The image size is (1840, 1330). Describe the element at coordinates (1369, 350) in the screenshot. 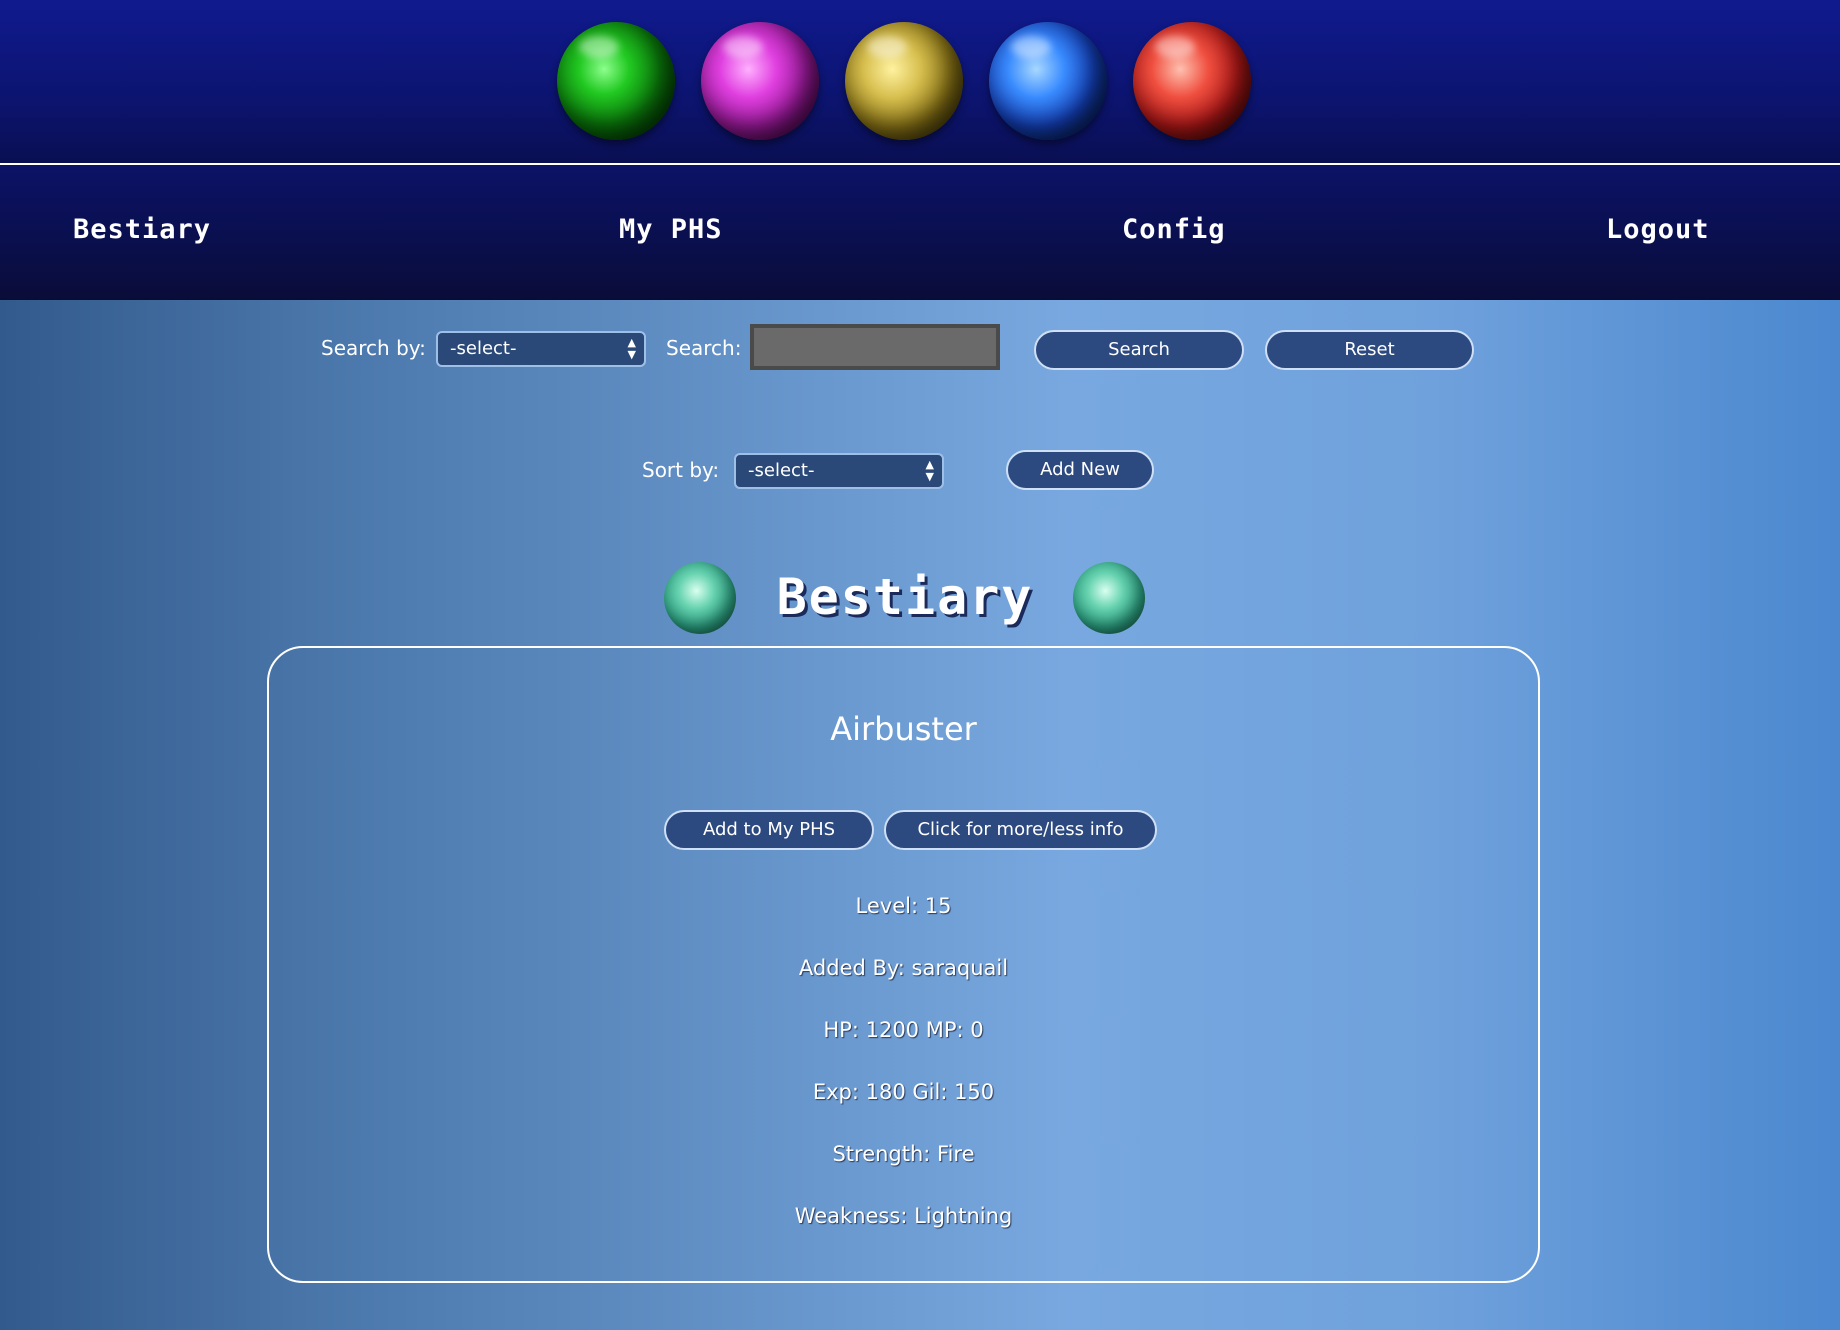

I see `reset-button: Reset` at that location.